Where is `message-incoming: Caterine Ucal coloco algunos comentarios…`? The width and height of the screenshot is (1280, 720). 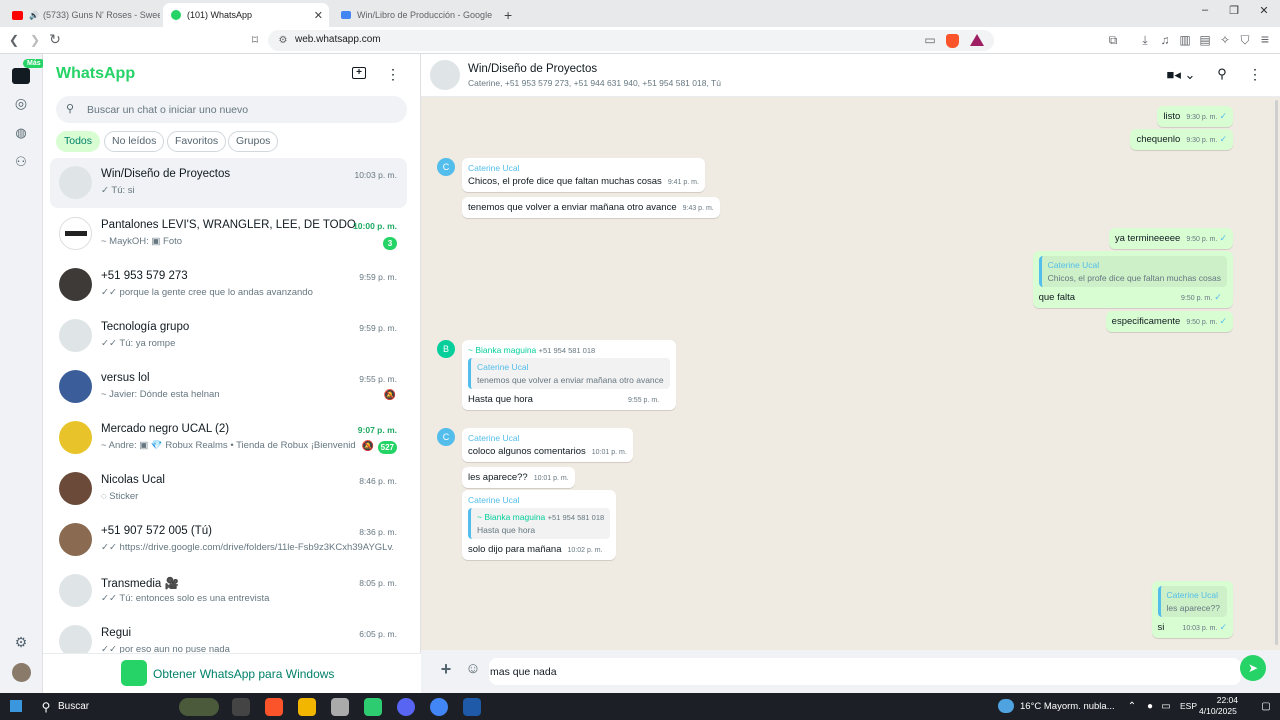
message-incoming: Caterine Ucal coloco algunos comentarios… is located at coordinates (547, 445).